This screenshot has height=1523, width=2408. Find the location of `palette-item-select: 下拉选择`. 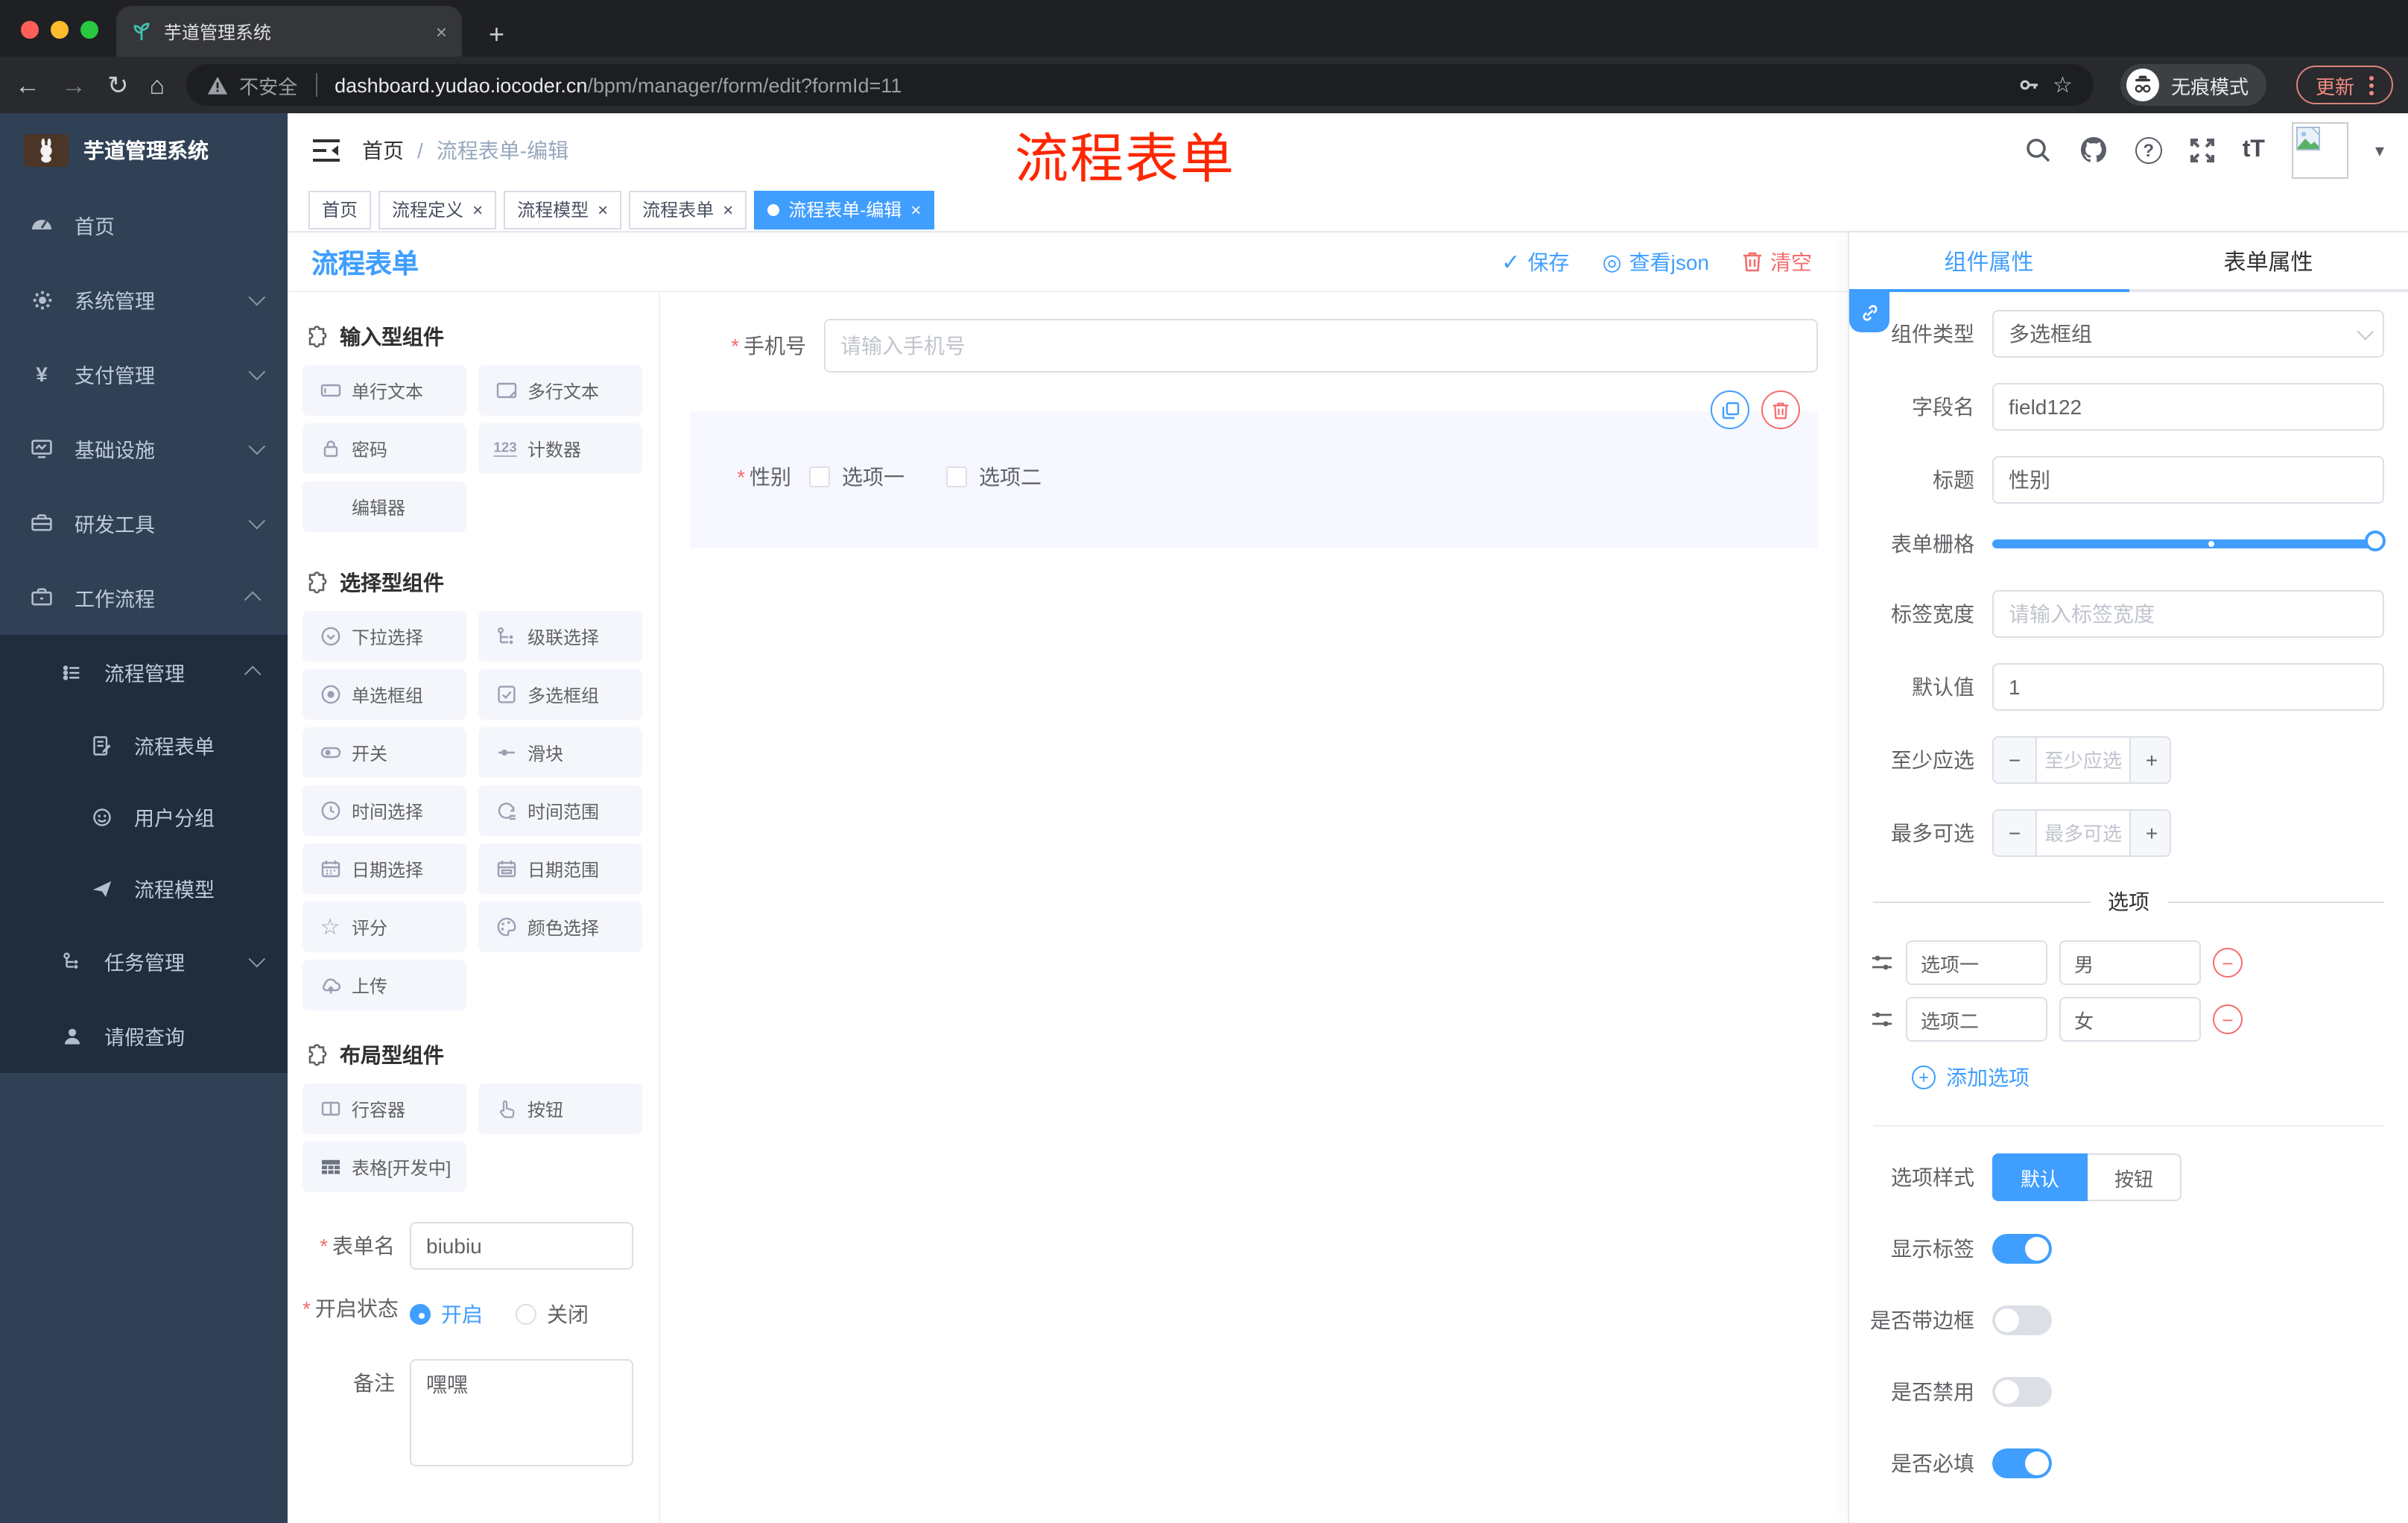

palette-item-select: 下拉选择 is located at coordinates (384, 637).